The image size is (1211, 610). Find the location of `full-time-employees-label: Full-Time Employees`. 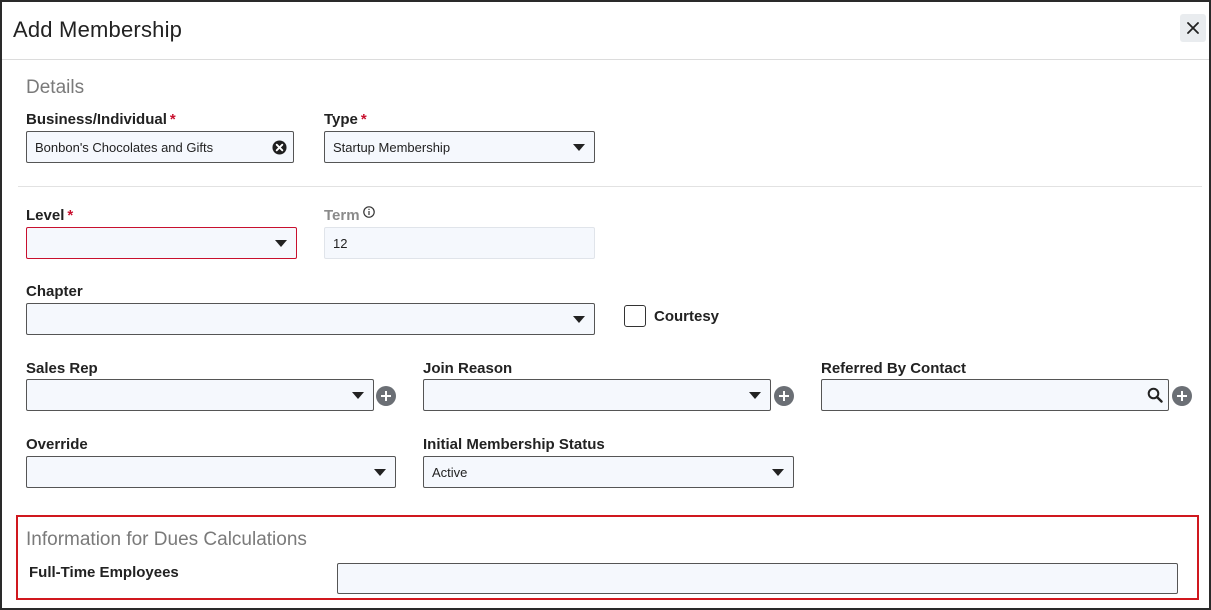

full-time-employees-label: Full-Time Employees is located at coordinates (104, 572).